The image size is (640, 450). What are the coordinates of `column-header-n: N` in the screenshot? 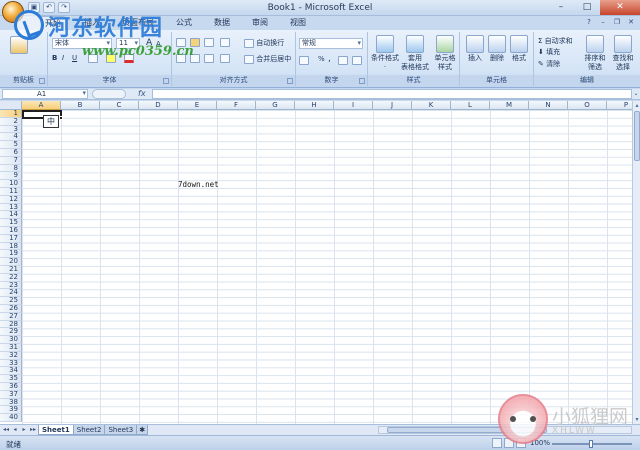 It's located at (548, 105).